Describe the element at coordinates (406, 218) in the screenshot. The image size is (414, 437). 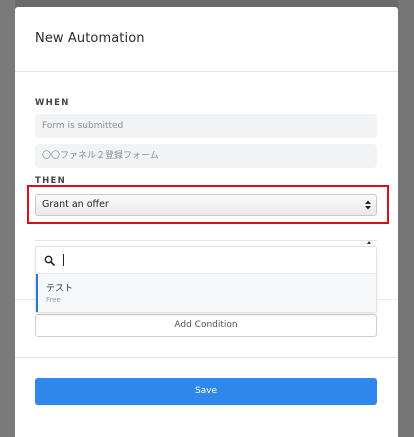
I see `background-page-right` at that location.